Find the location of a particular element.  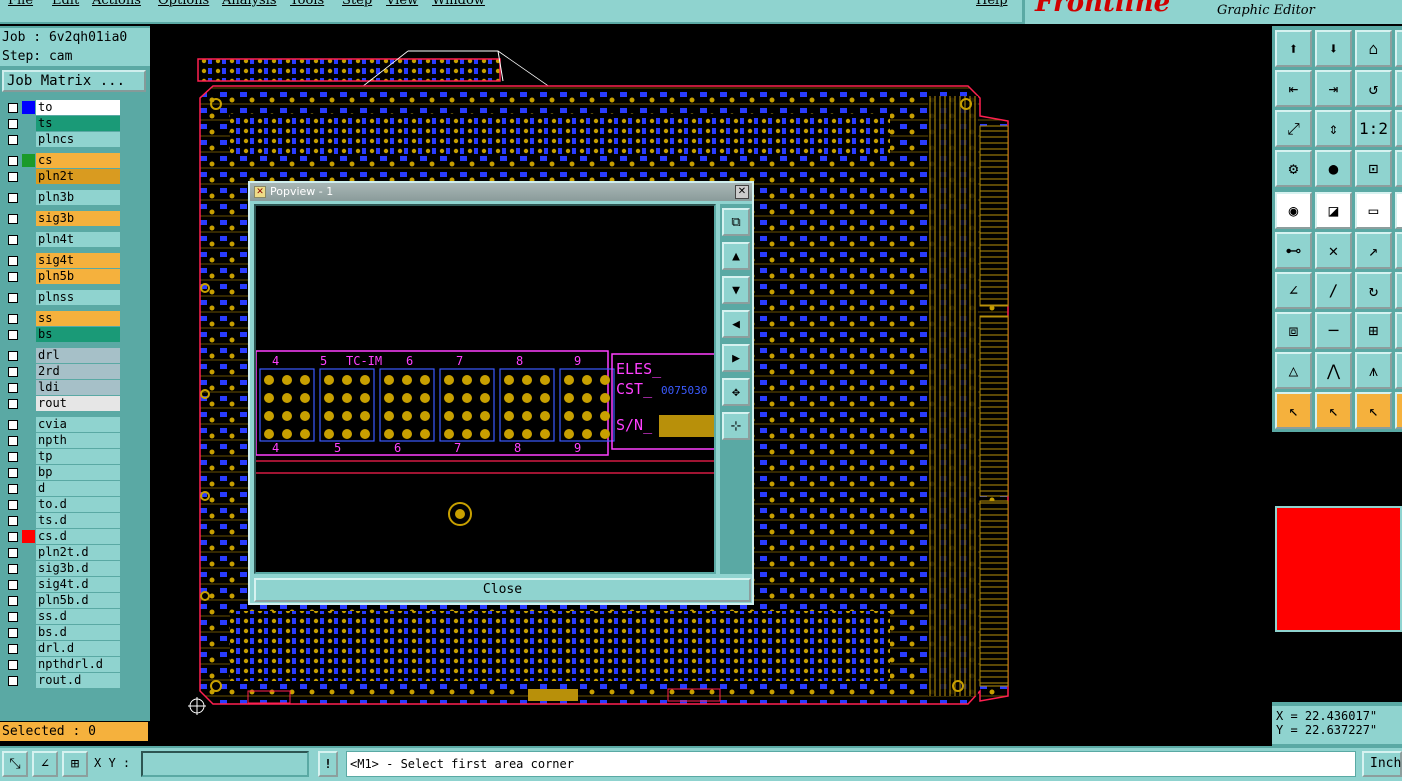

layer-row-sig3b-d: sig3b.d is located at coordinates (61, 568).